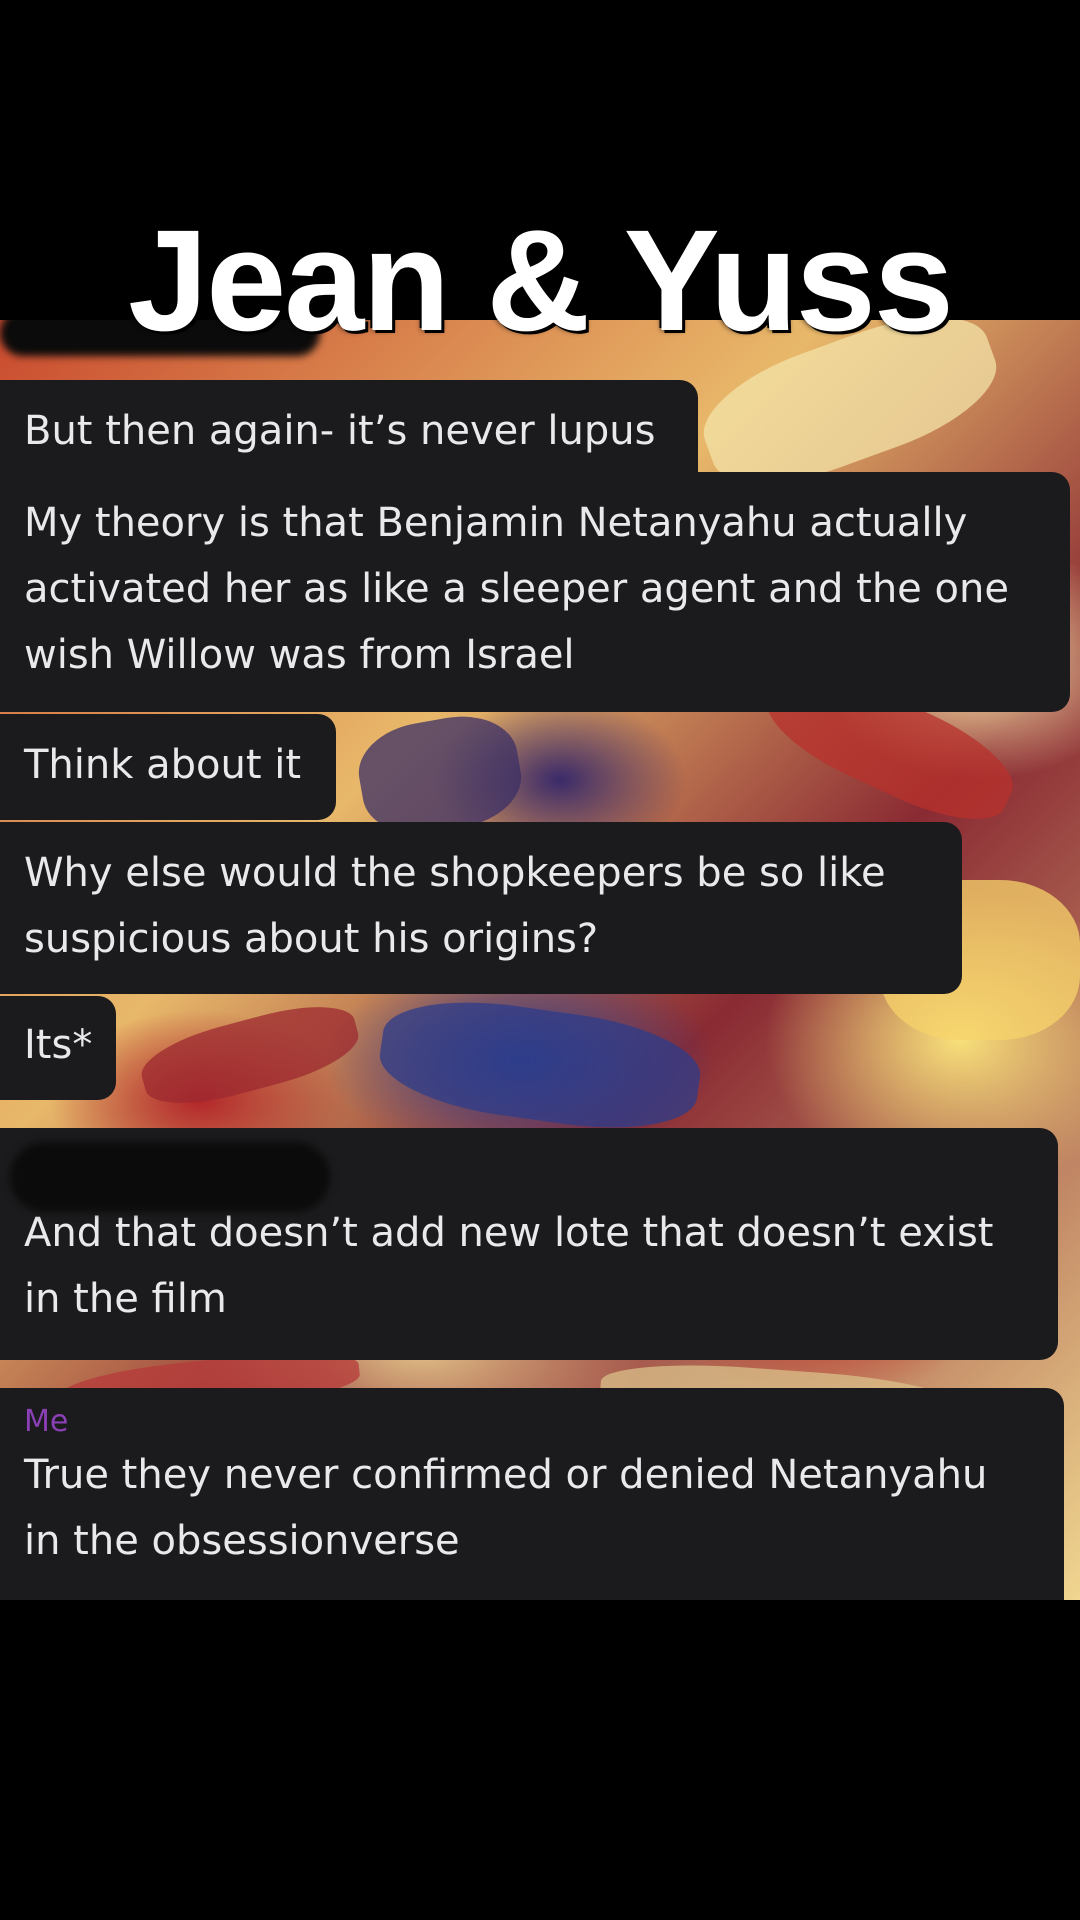  I want to click on message-text: But then again- it’s never lupus, so click(340, 431).